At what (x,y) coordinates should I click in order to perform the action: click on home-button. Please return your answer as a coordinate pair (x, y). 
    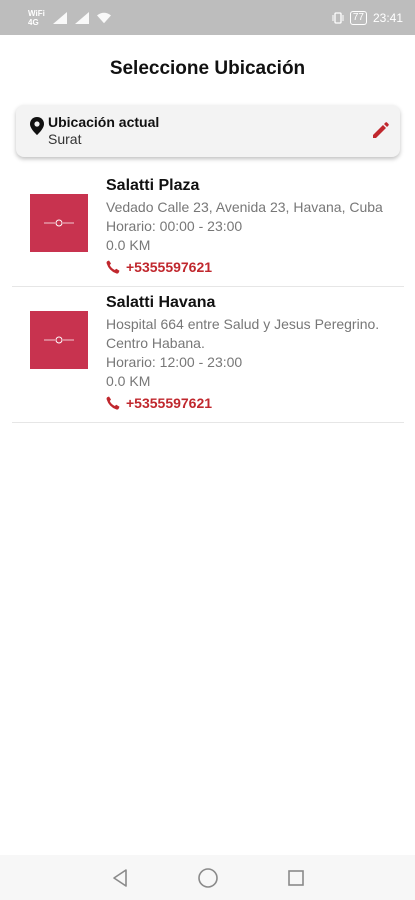
    Looking at the image, I should click on (208, 878).